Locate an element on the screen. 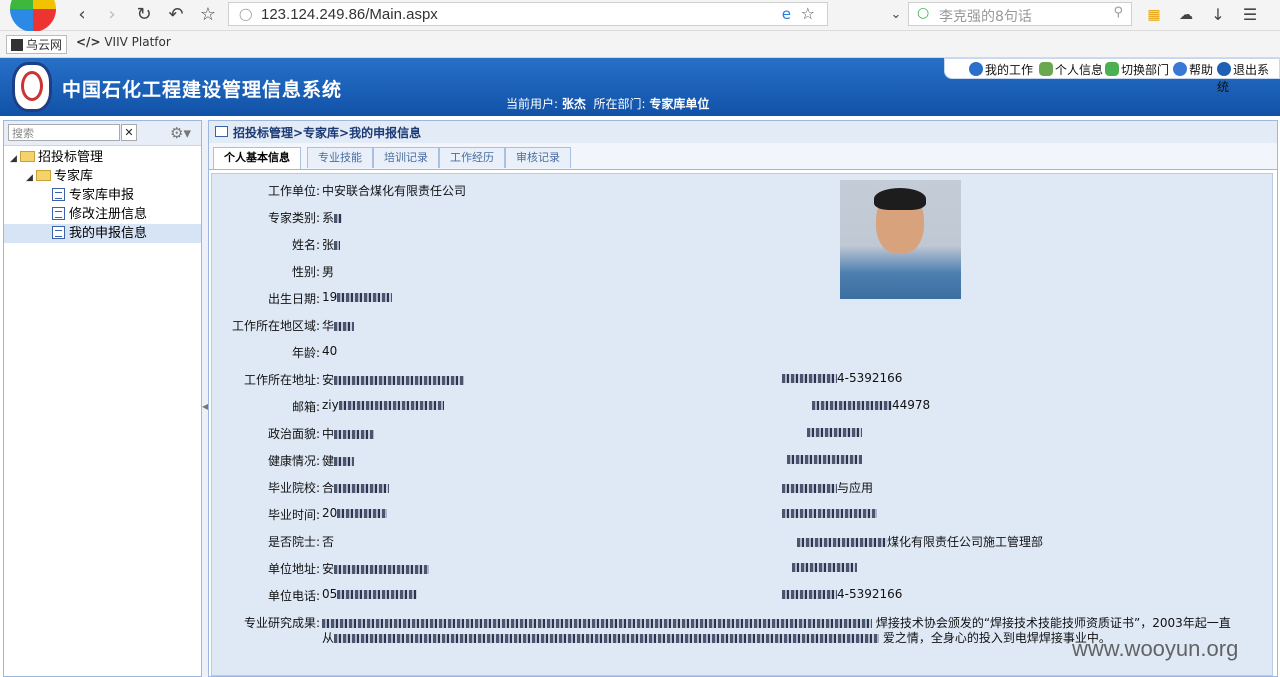 The height and width of the screenshot is (677, 1280). tab-strip: 个人基本信息 专业技能 培训记录 工作经历 审核记录 is located at coordinates (743, 156).